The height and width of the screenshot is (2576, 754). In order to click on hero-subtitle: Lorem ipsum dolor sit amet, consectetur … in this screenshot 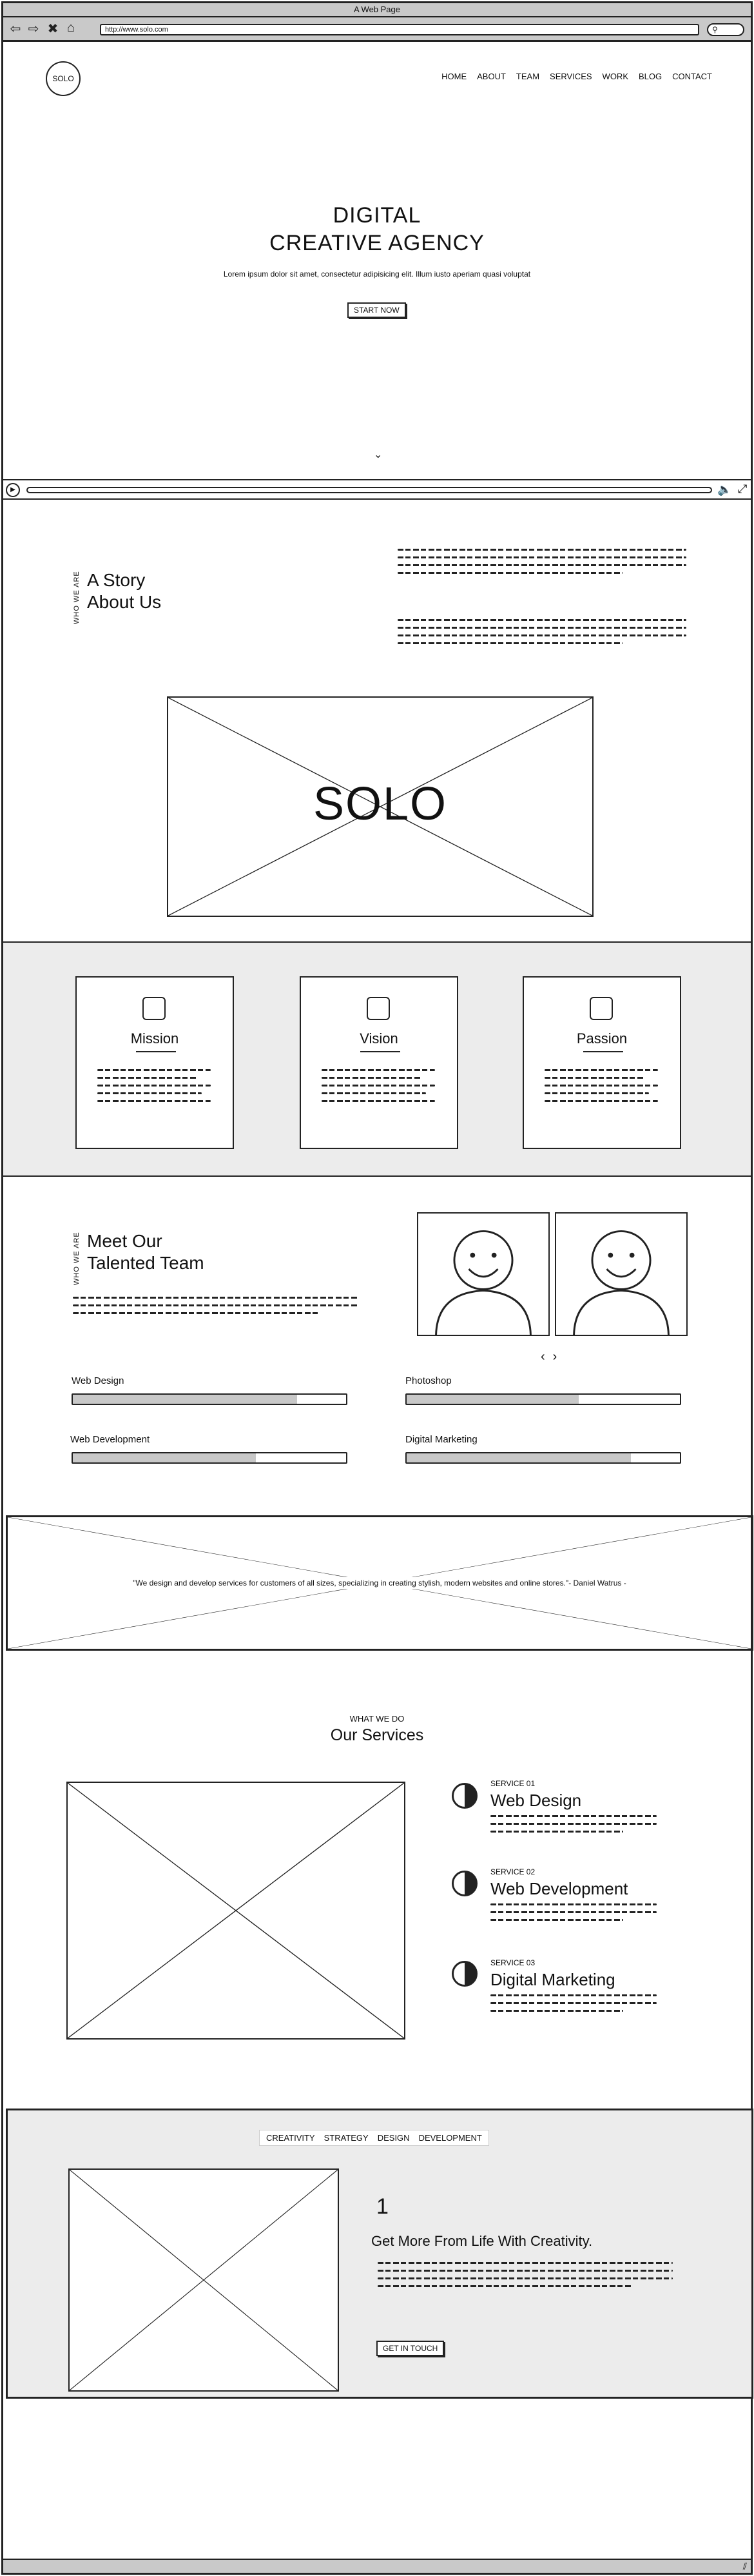, I will do `click(377, 274)`.